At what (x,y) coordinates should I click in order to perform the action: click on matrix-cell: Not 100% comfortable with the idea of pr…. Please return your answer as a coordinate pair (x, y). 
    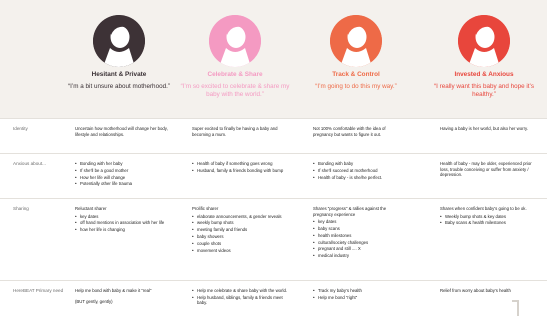
    Looking at the image, I should click on (359, 131).